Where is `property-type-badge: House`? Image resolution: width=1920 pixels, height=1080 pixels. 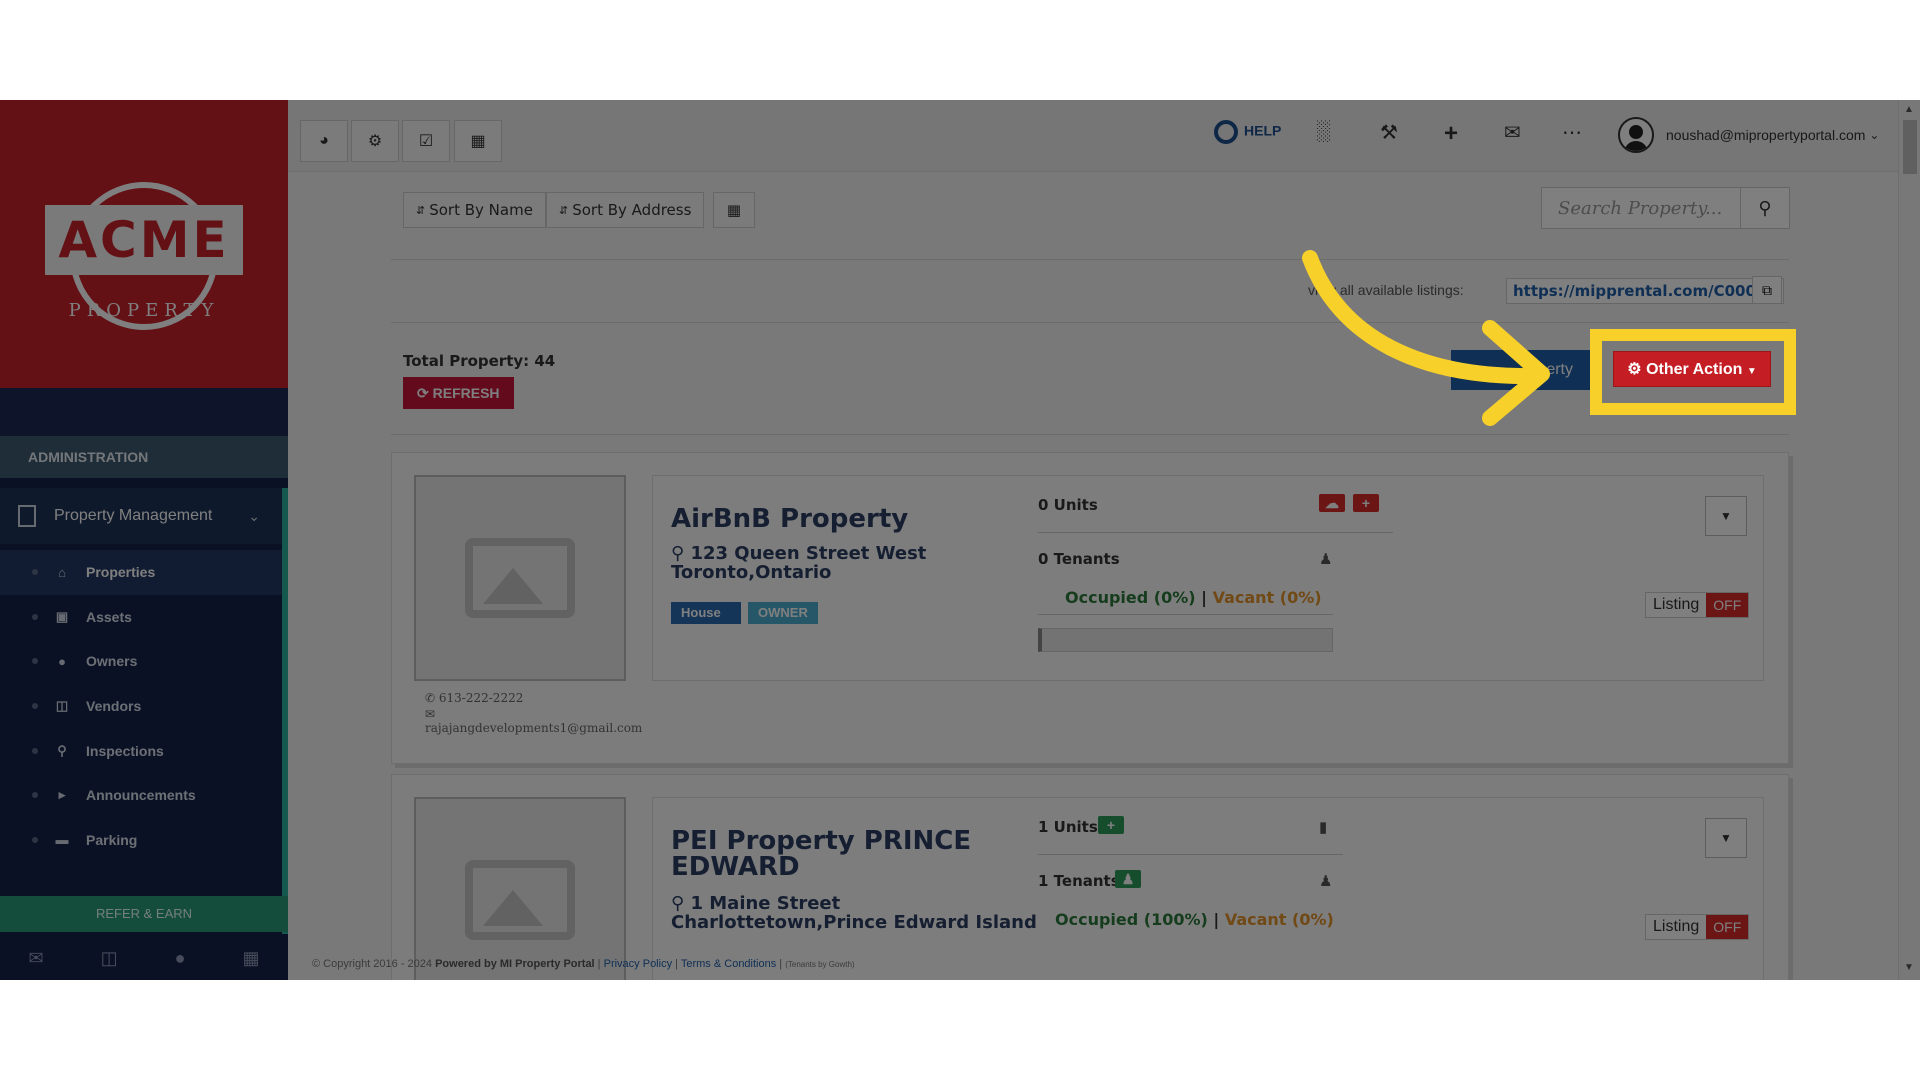
property-type-badge: House is located at coordinates (706, 613).